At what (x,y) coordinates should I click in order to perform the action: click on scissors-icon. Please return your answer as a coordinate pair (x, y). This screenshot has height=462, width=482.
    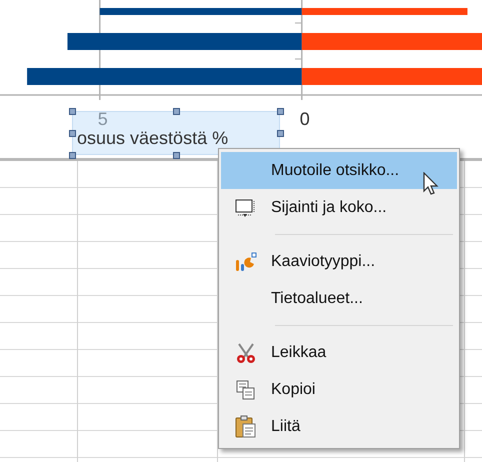
    Looking at the image, I should click on (246, 353).